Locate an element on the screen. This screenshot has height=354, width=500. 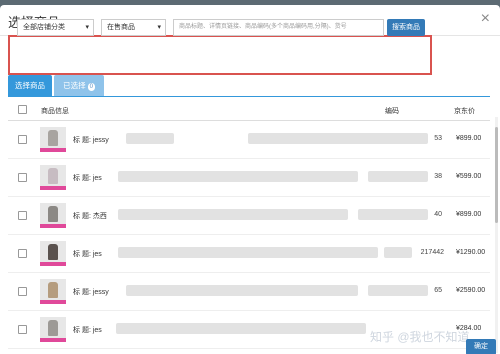
selected-count-badge: 0 is located at coordinates (91, 87).